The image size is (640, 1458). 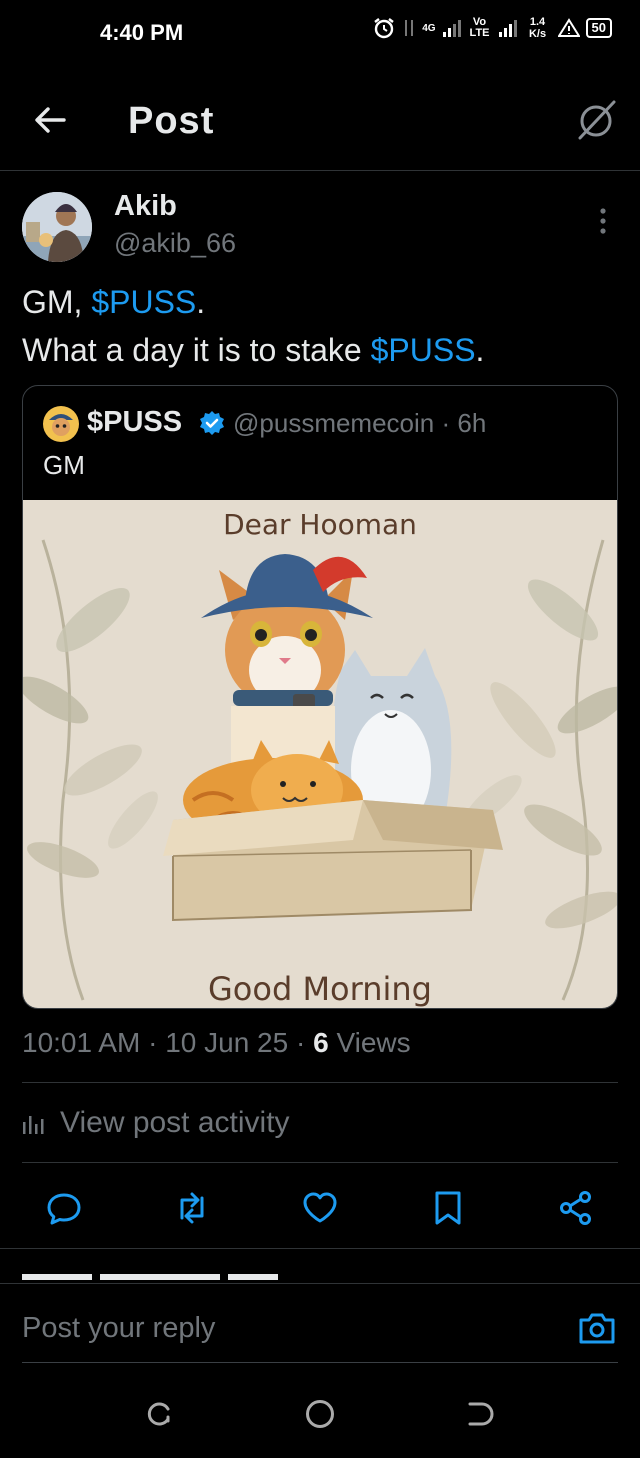 I want to click on arrow-left-icon, so click(x=50, y=120).